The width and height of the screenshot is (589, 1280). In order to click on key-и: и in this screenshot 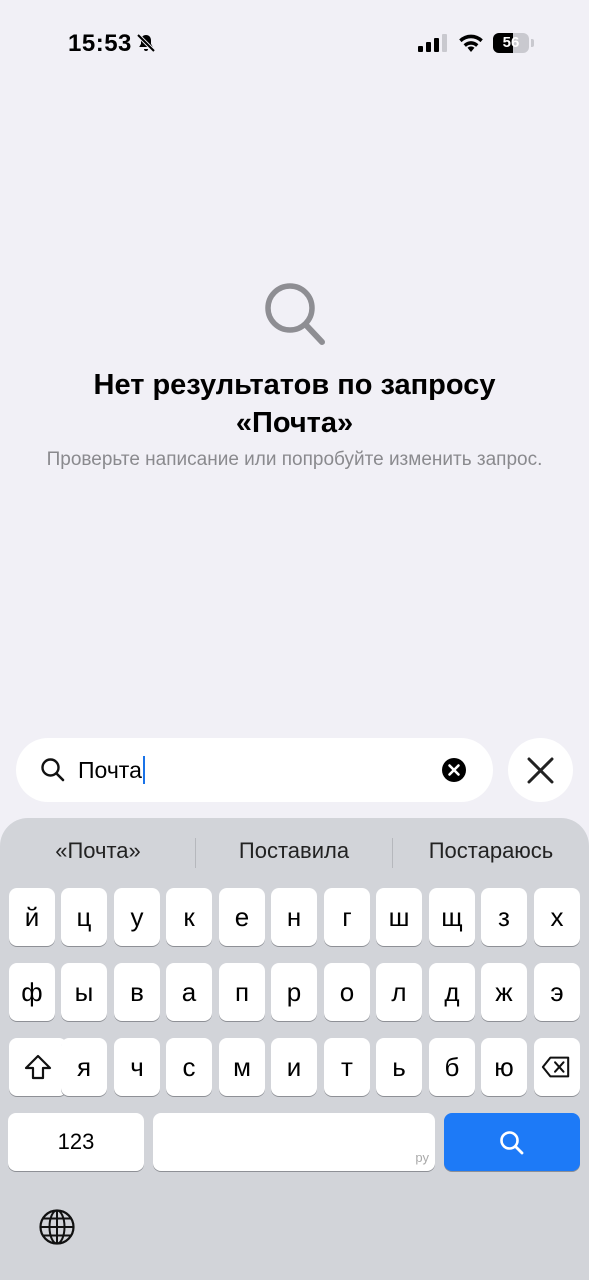, I will do `click(294, 1067)`.